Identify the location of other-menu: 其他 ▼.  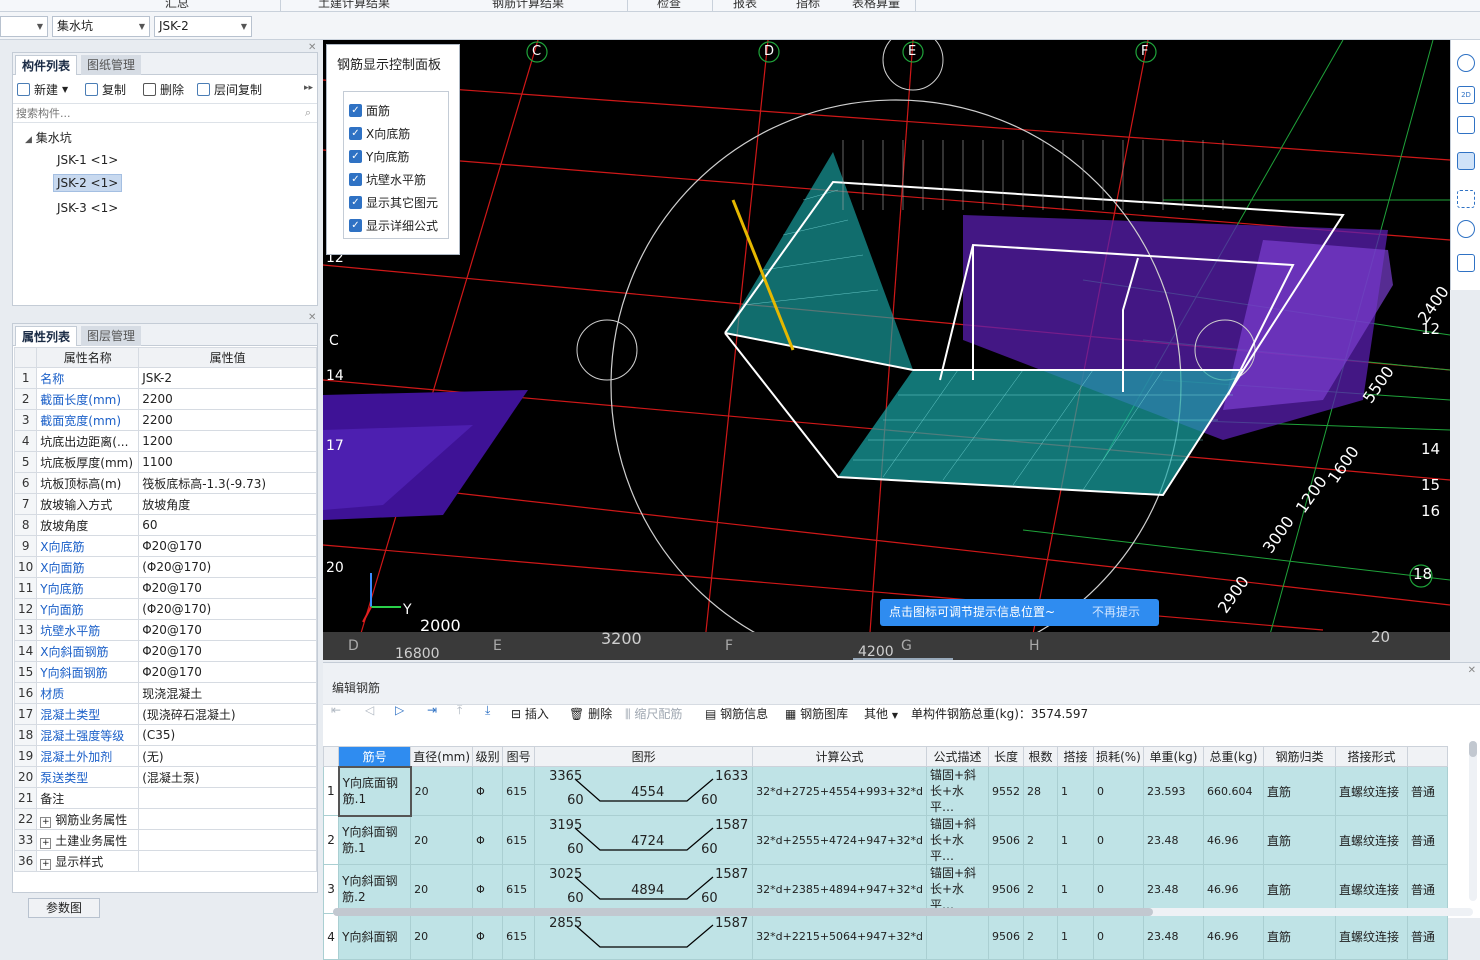
(881, 713).